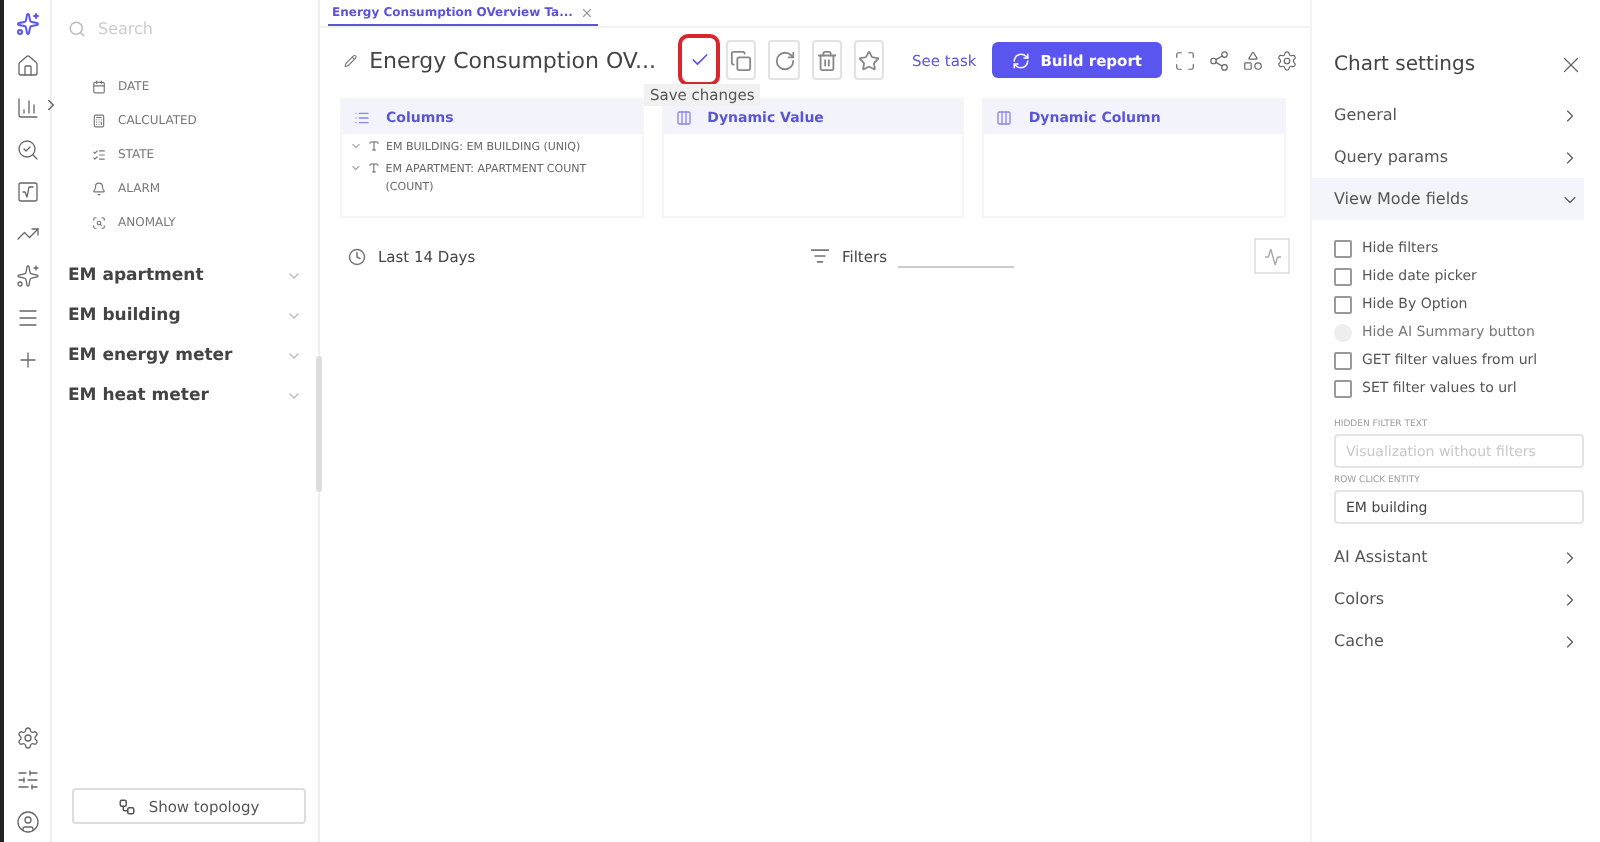 The height and width of the screenshot is (842, 1600). I want to click on bell-icon, so click(99, 188).